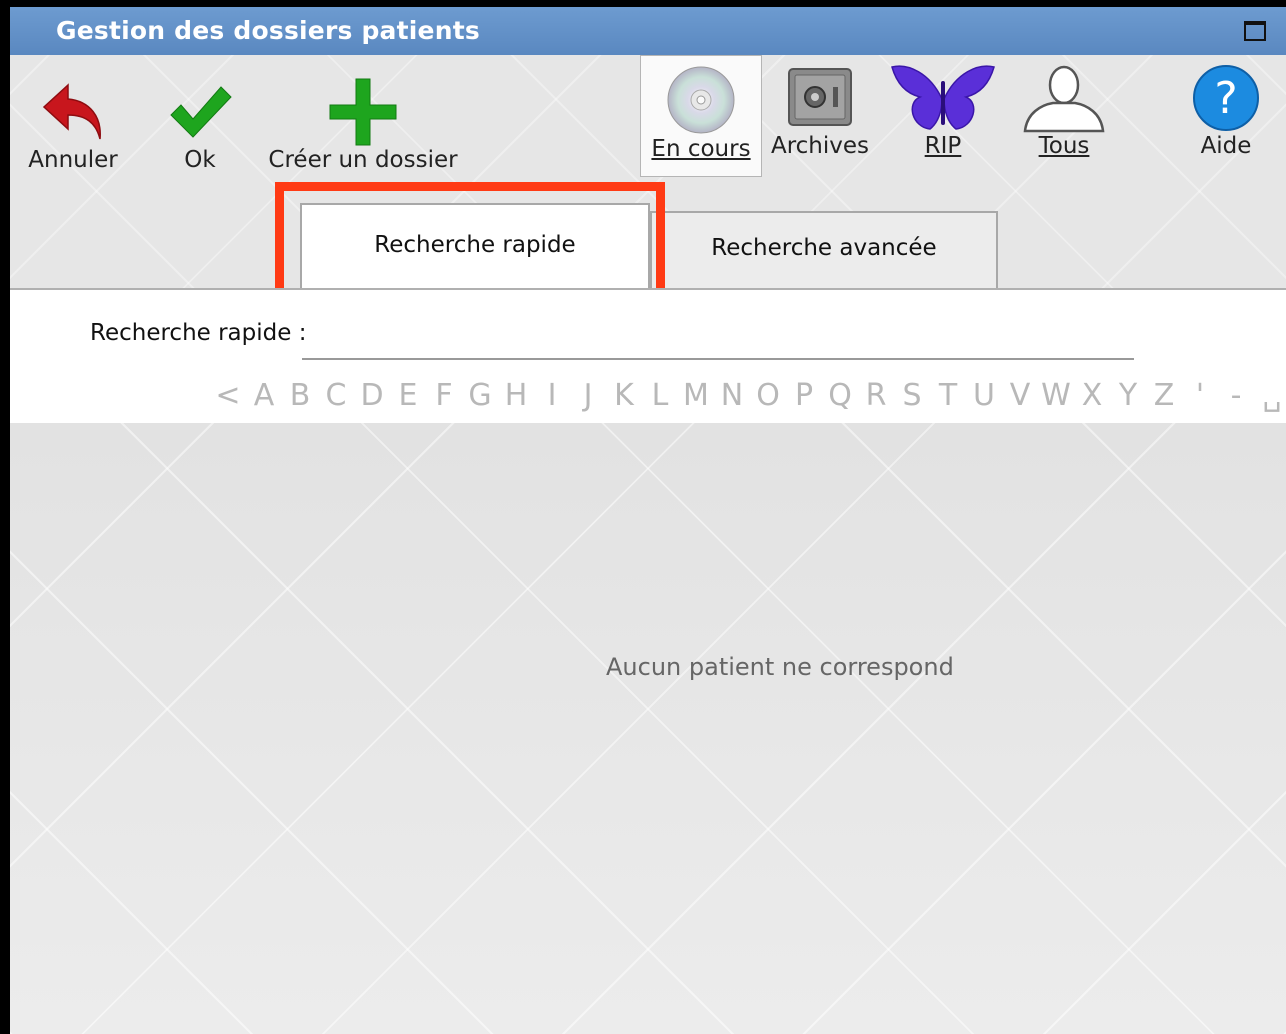 This screenshot has height=1034, width=1286. I want to click on alpha-letter: K, so click(624, 398).